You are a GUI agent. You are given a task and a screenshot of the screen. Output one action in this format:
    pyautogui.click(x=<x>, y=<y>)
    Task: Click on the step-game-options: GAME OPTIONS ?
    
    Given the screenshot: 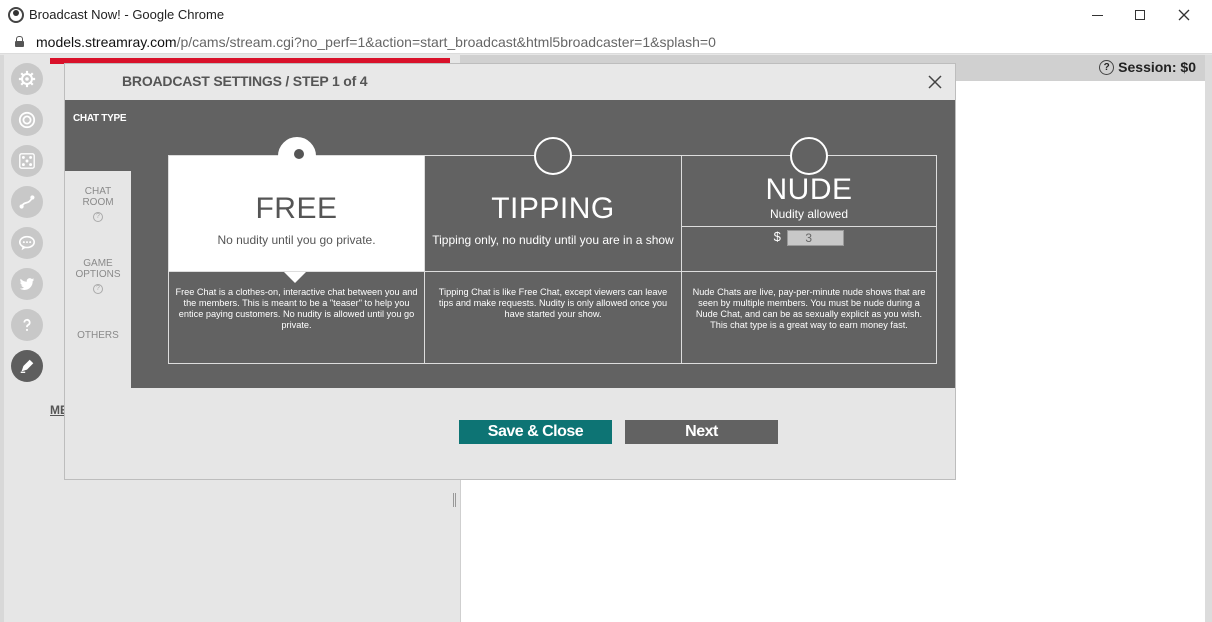 What is the action you would take?
    pyautogui.click(x=98, y=276)
    